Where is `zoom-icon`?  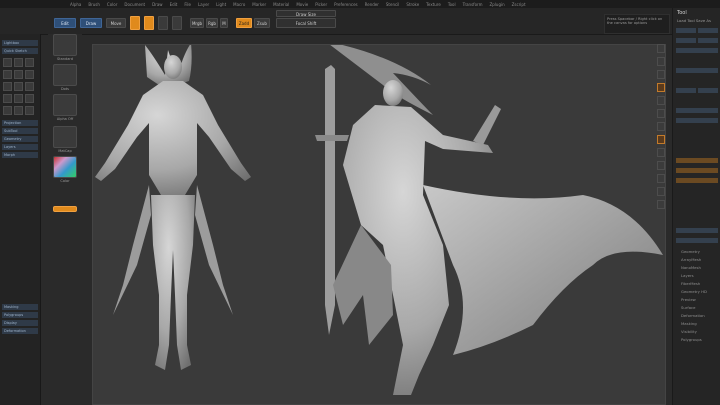
zoom-icon is located at coordinates (661, 74).